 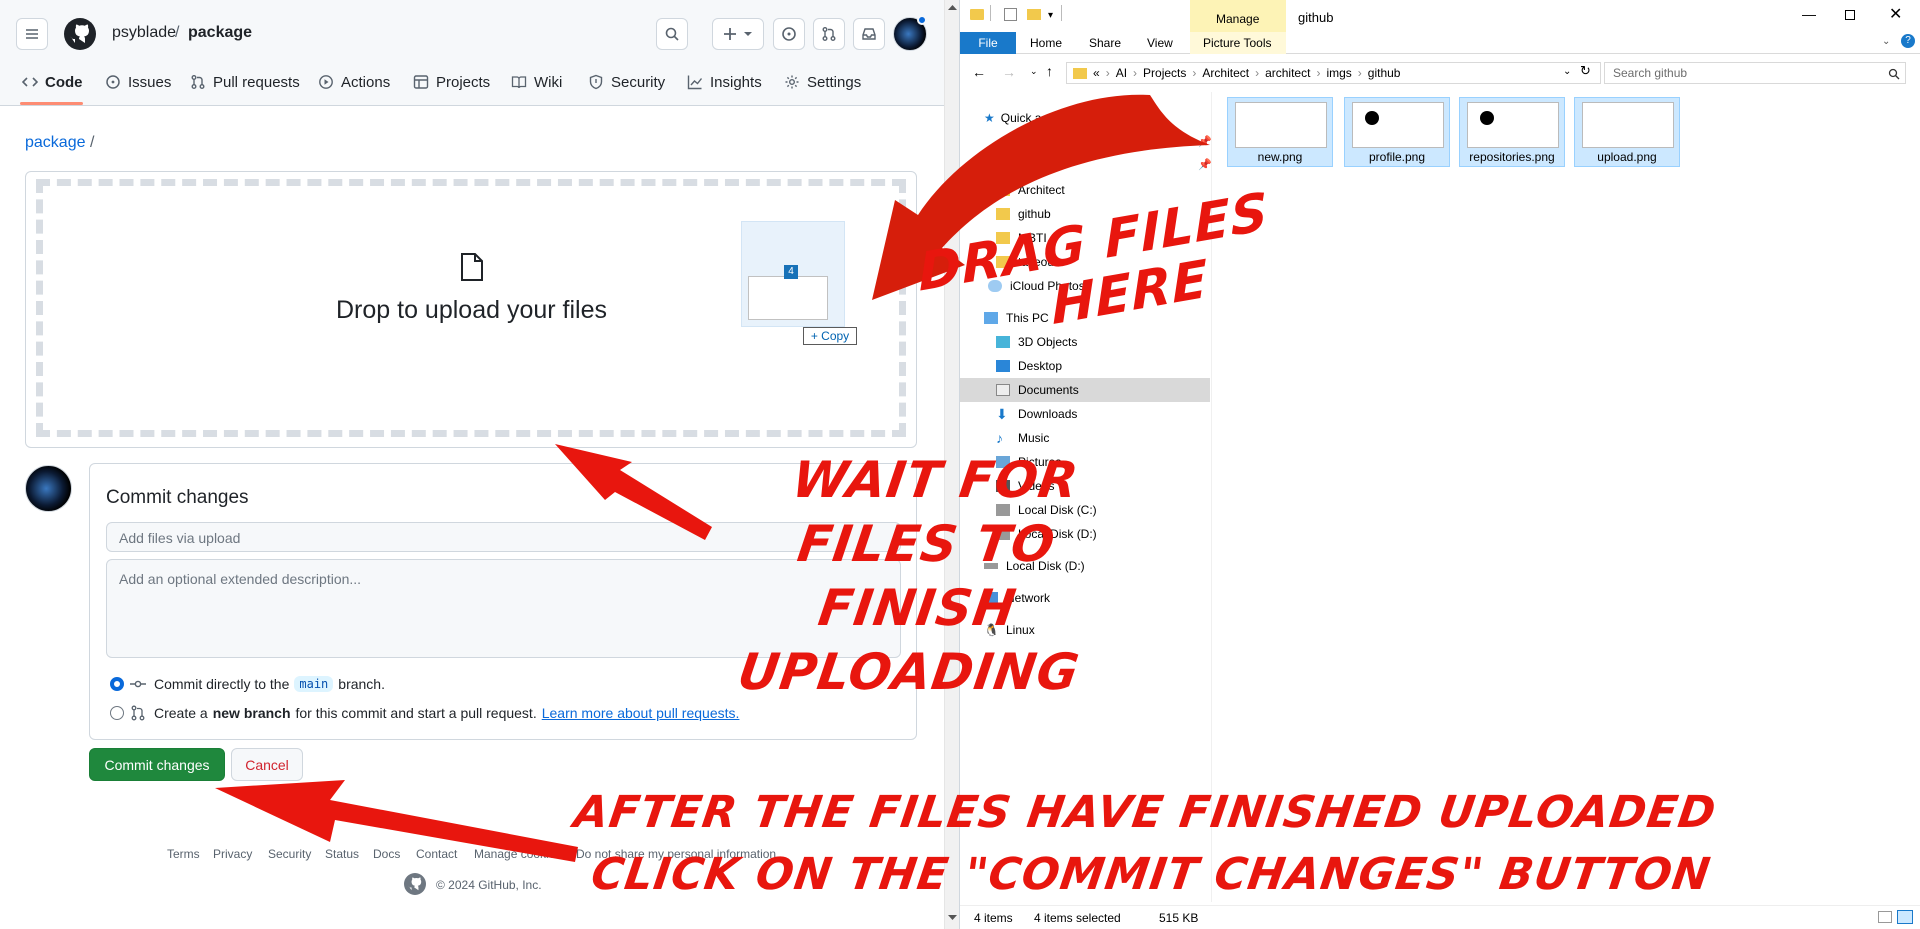 What do you see at coordinates (1046, 43) in the screenshot?
I see `ribbon-tab-home: Home` at bounding box center [1046, 43].